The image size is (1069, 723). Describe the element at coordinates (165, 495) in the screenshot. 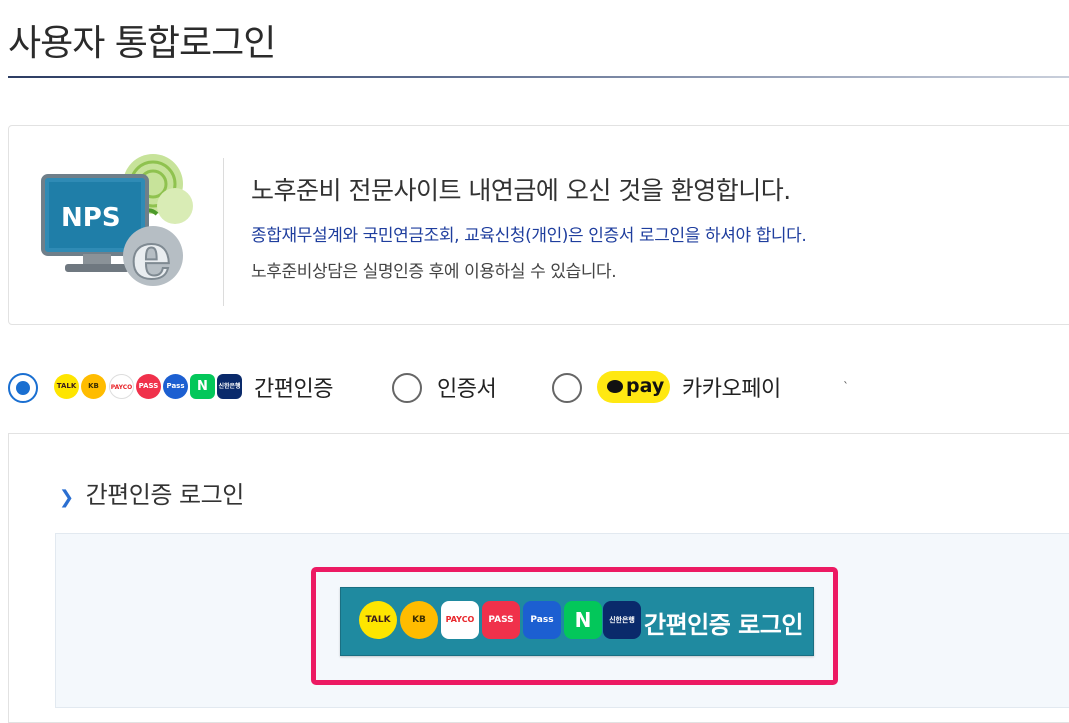

I see `section-title-text: 간편인증 로그인` at that location.